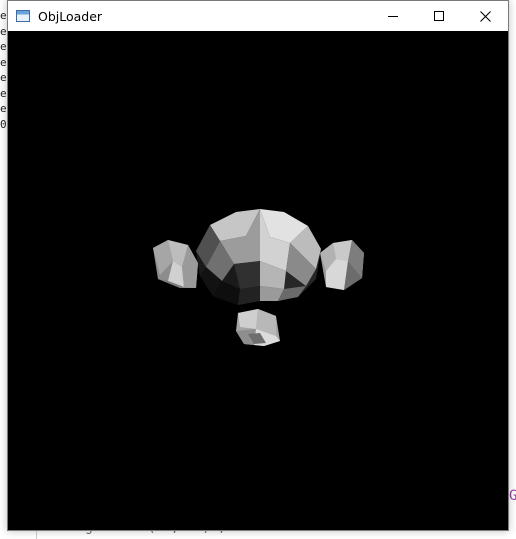  What do you see at coordinates (175, 264) in the screenshot?
I see `left-ear` at bounding box center [175, 264].